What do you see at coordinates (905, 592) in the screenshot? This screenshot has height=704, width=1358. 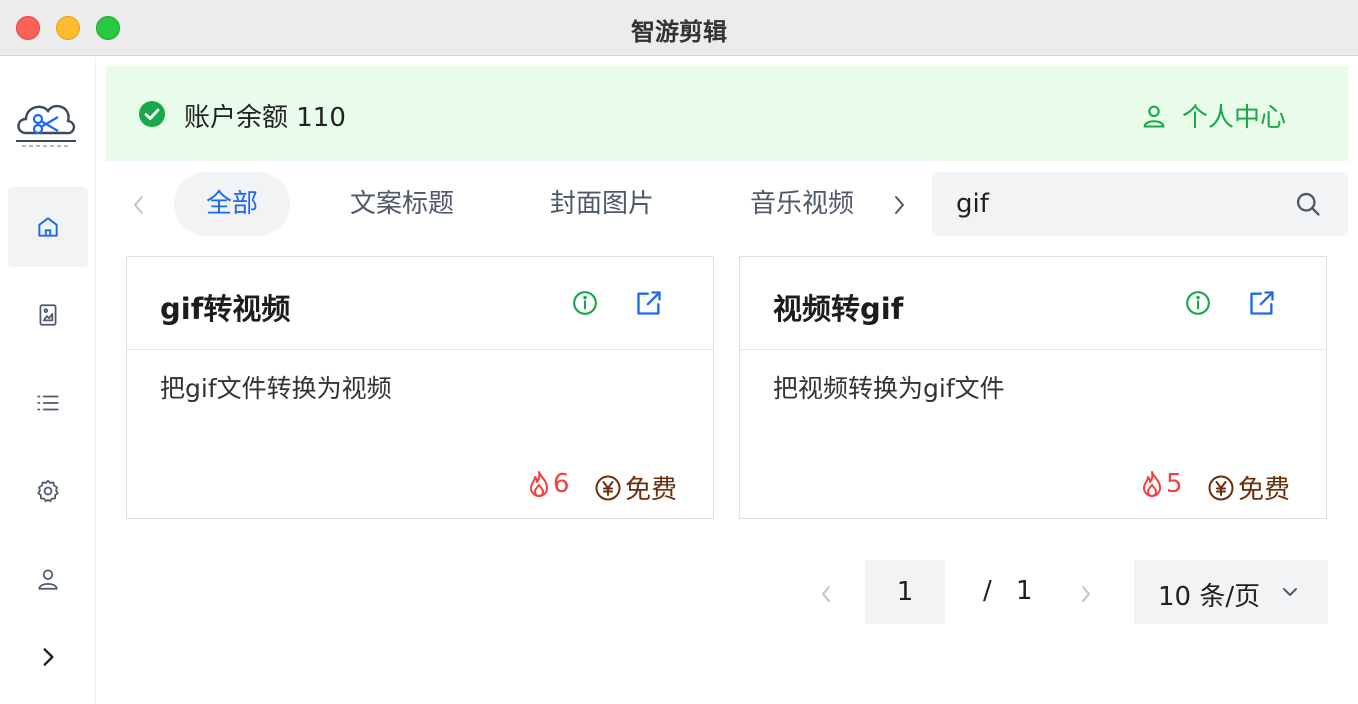 I see `pagination-current-page-input: 1` at bounding box center [905, 592].